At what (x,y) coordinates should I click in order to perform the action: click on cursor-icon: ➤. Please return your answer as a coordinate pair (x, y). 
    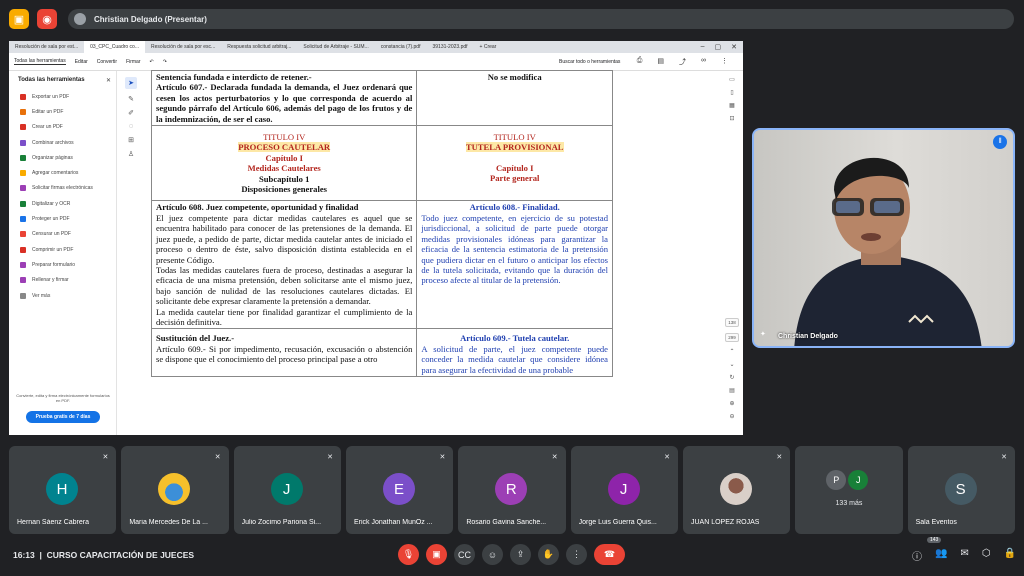
    Looking at the image, I should click on (131, 83).